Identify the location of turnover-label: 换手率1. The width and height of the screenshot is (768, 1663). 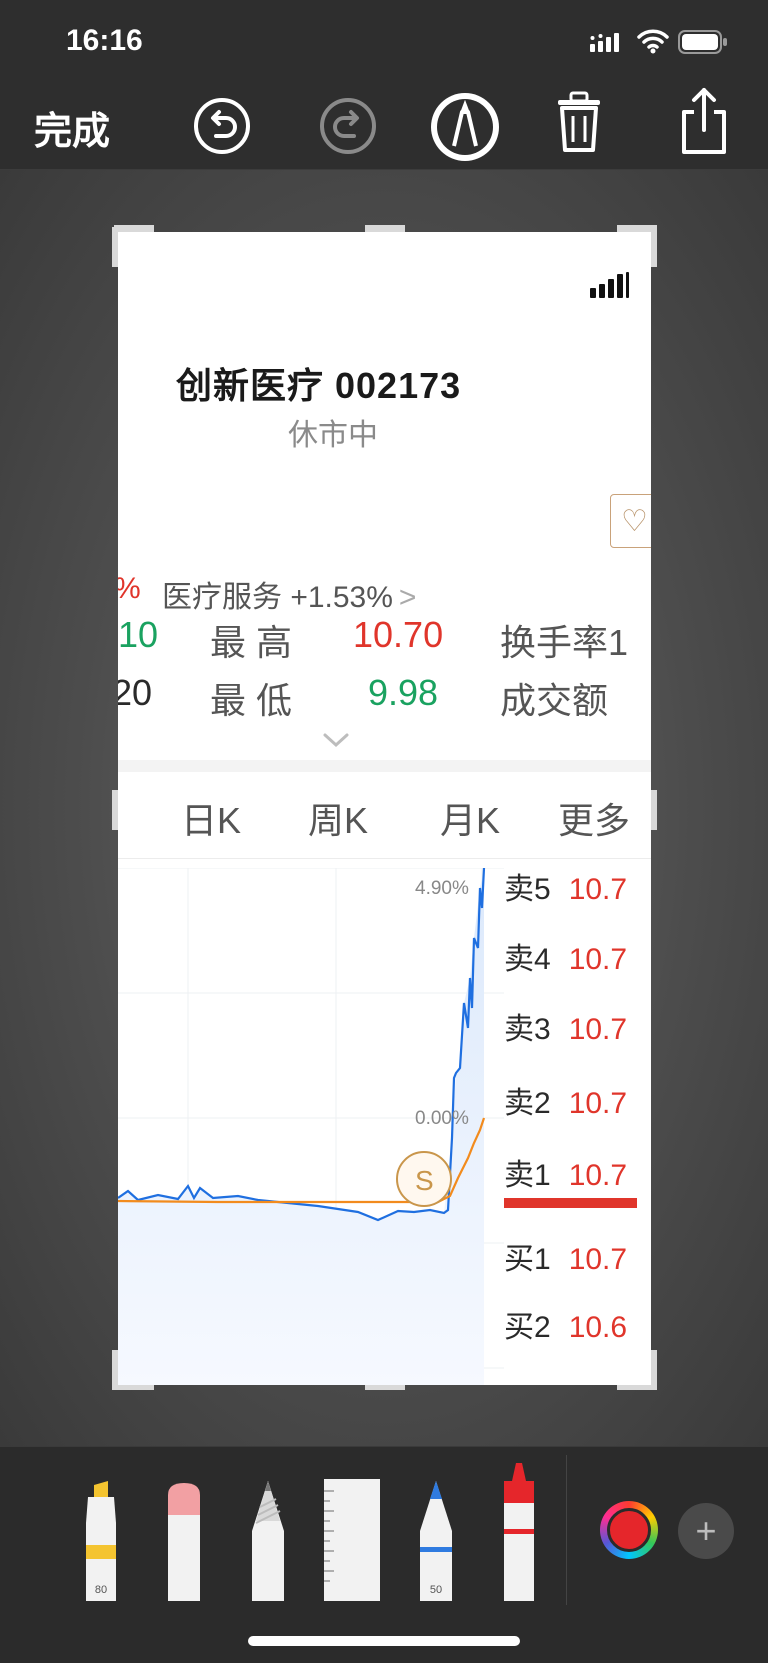
(564, 642).